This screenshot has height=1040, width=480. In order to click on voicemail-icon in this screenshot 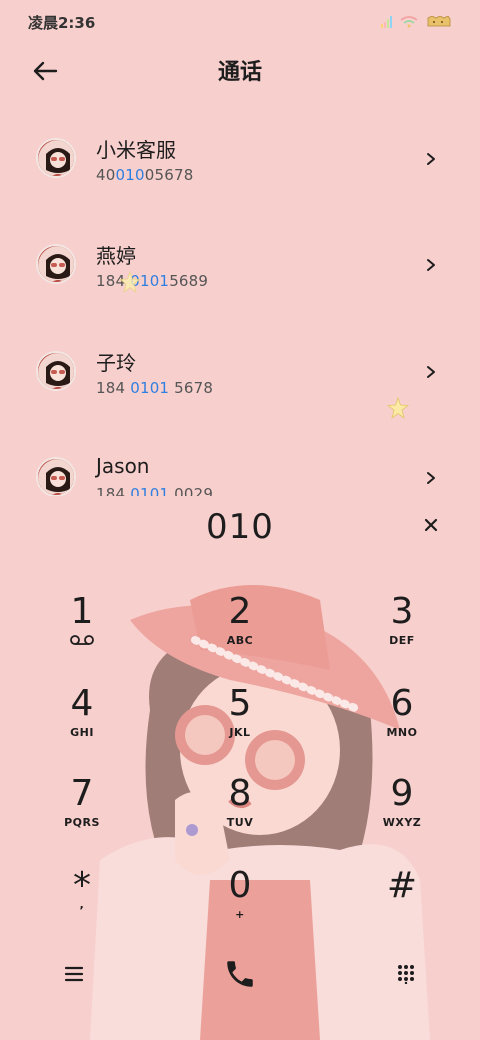, I will do `click(82, 640)`.